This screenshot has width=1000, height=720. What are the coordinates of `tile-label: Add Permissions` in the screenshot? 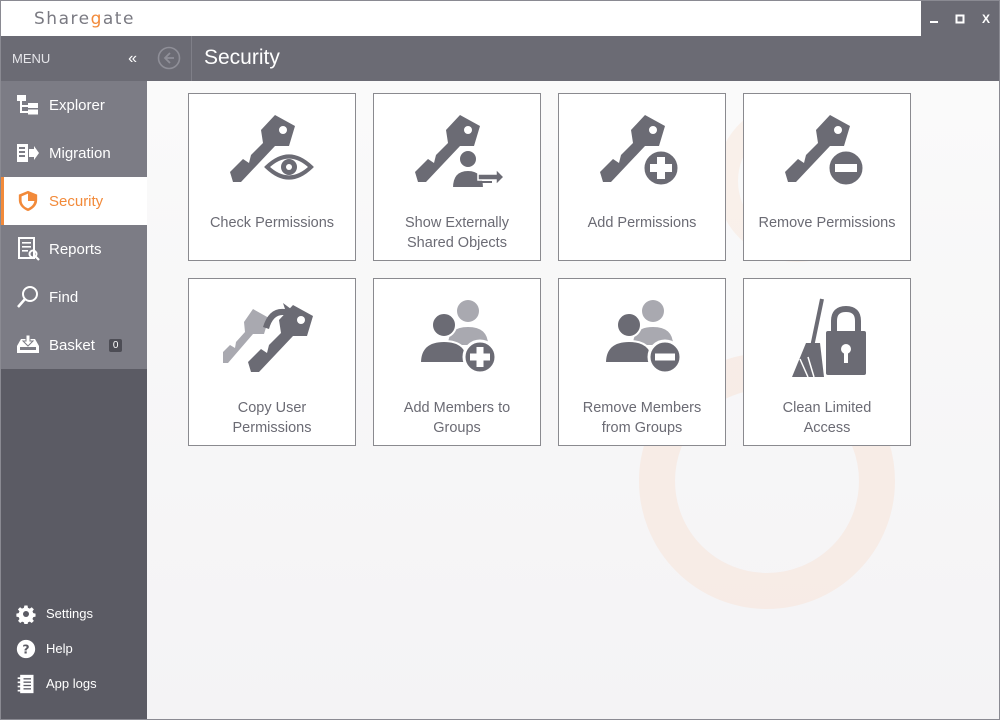 It's located at (642, 223).